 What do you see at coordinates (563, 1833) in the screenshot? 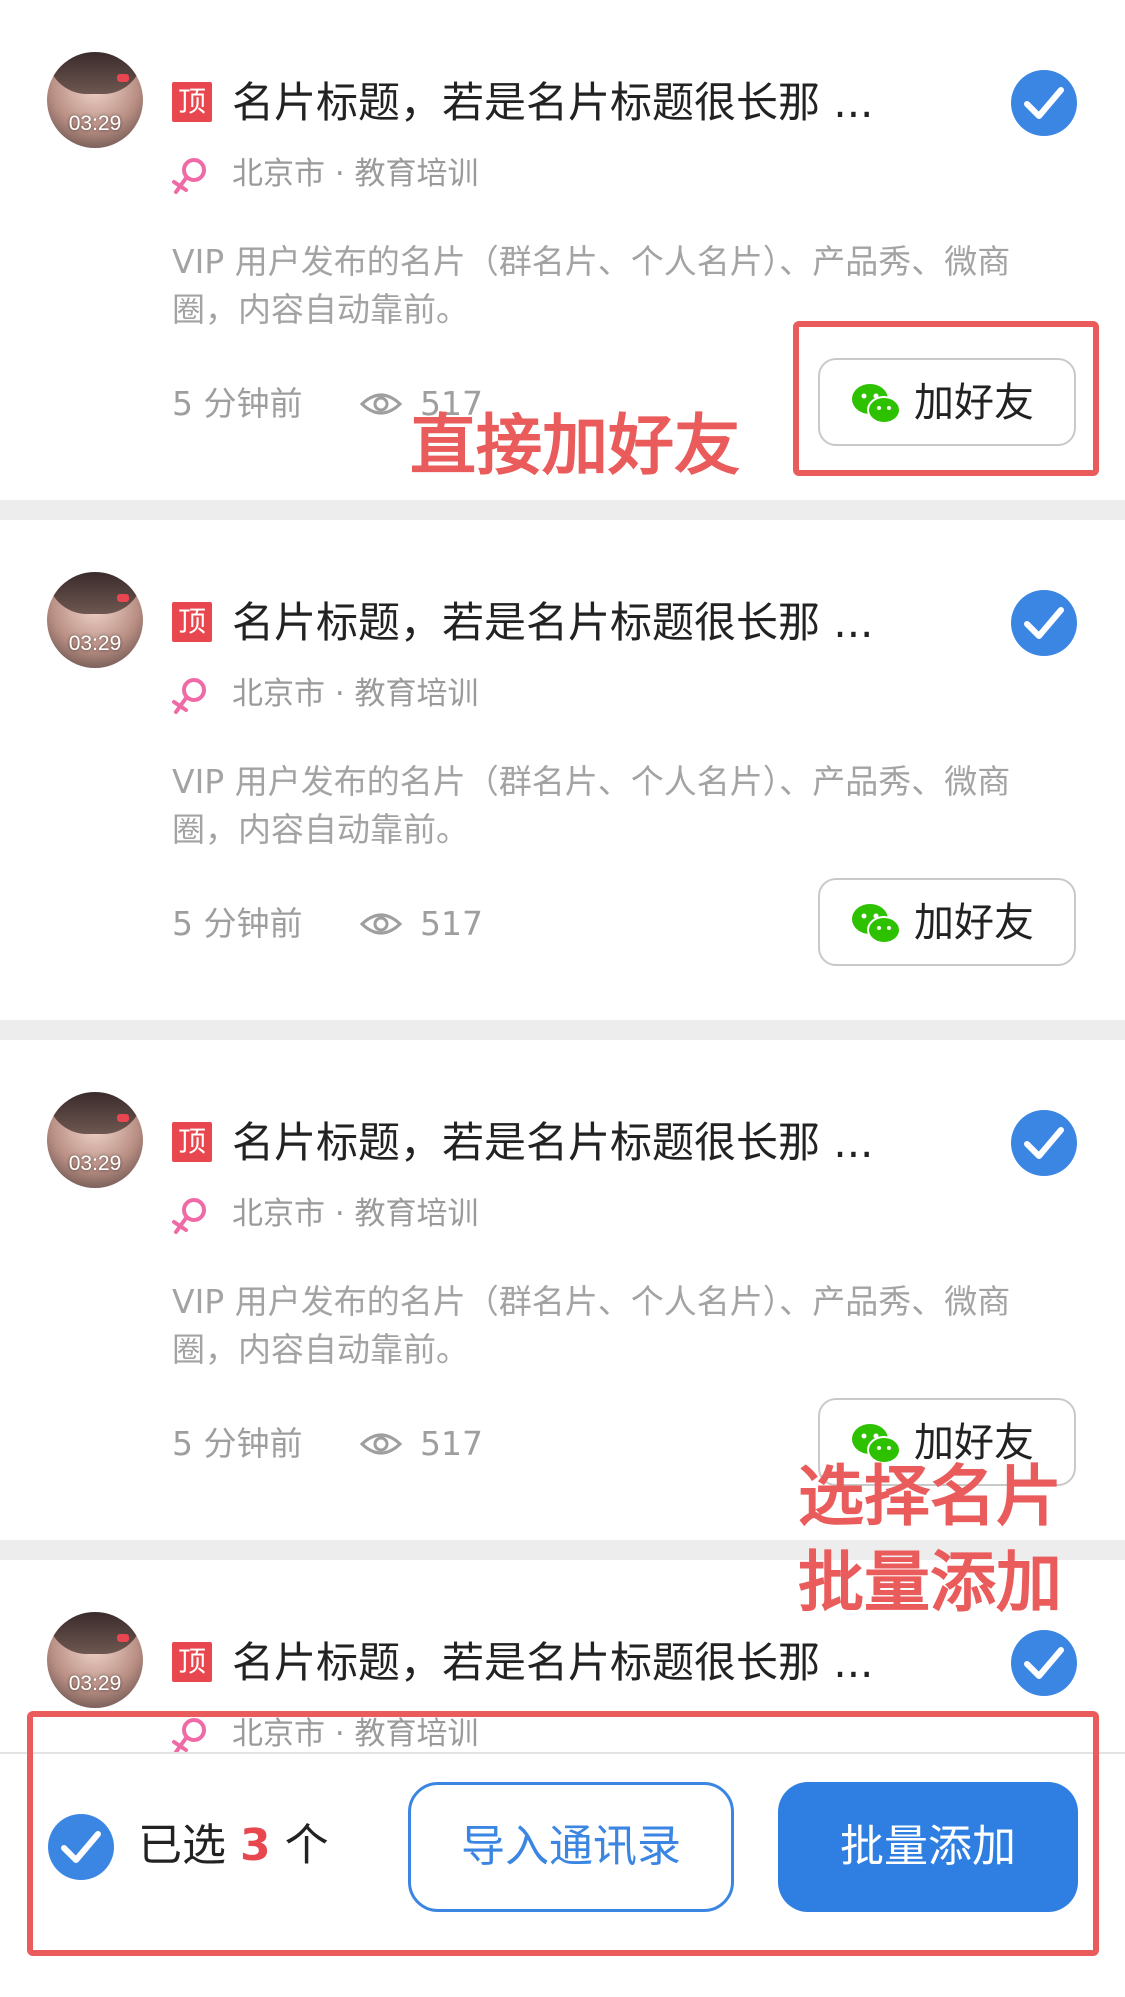
I see `annotation-box-bottom-bar` at bounding box center [563, 1833].